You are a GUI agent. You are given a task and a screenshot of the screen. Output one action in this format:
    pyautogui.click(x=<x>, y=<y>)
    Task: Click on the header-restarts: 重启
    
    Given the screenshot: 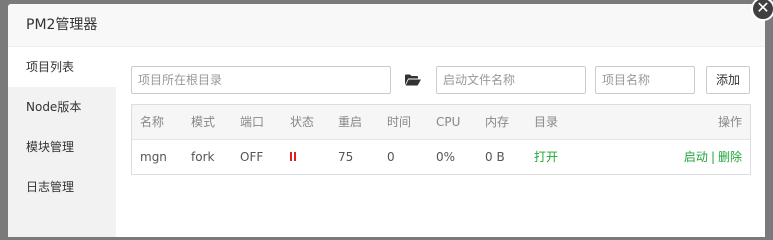 What is the action you would take?
    pyautogui.click(x=350, y=122)
    